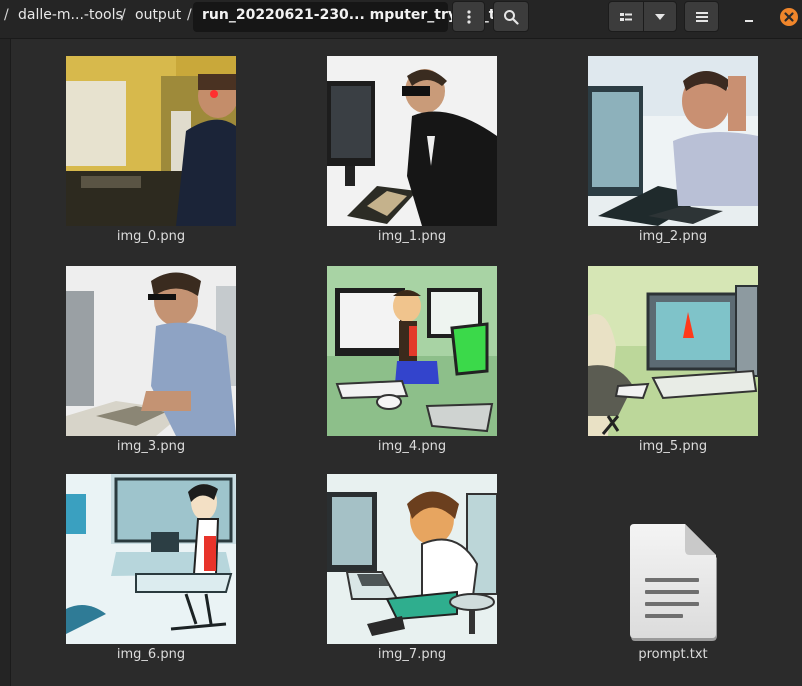  I want to click on chevron-down-icon, so click(660, 16).